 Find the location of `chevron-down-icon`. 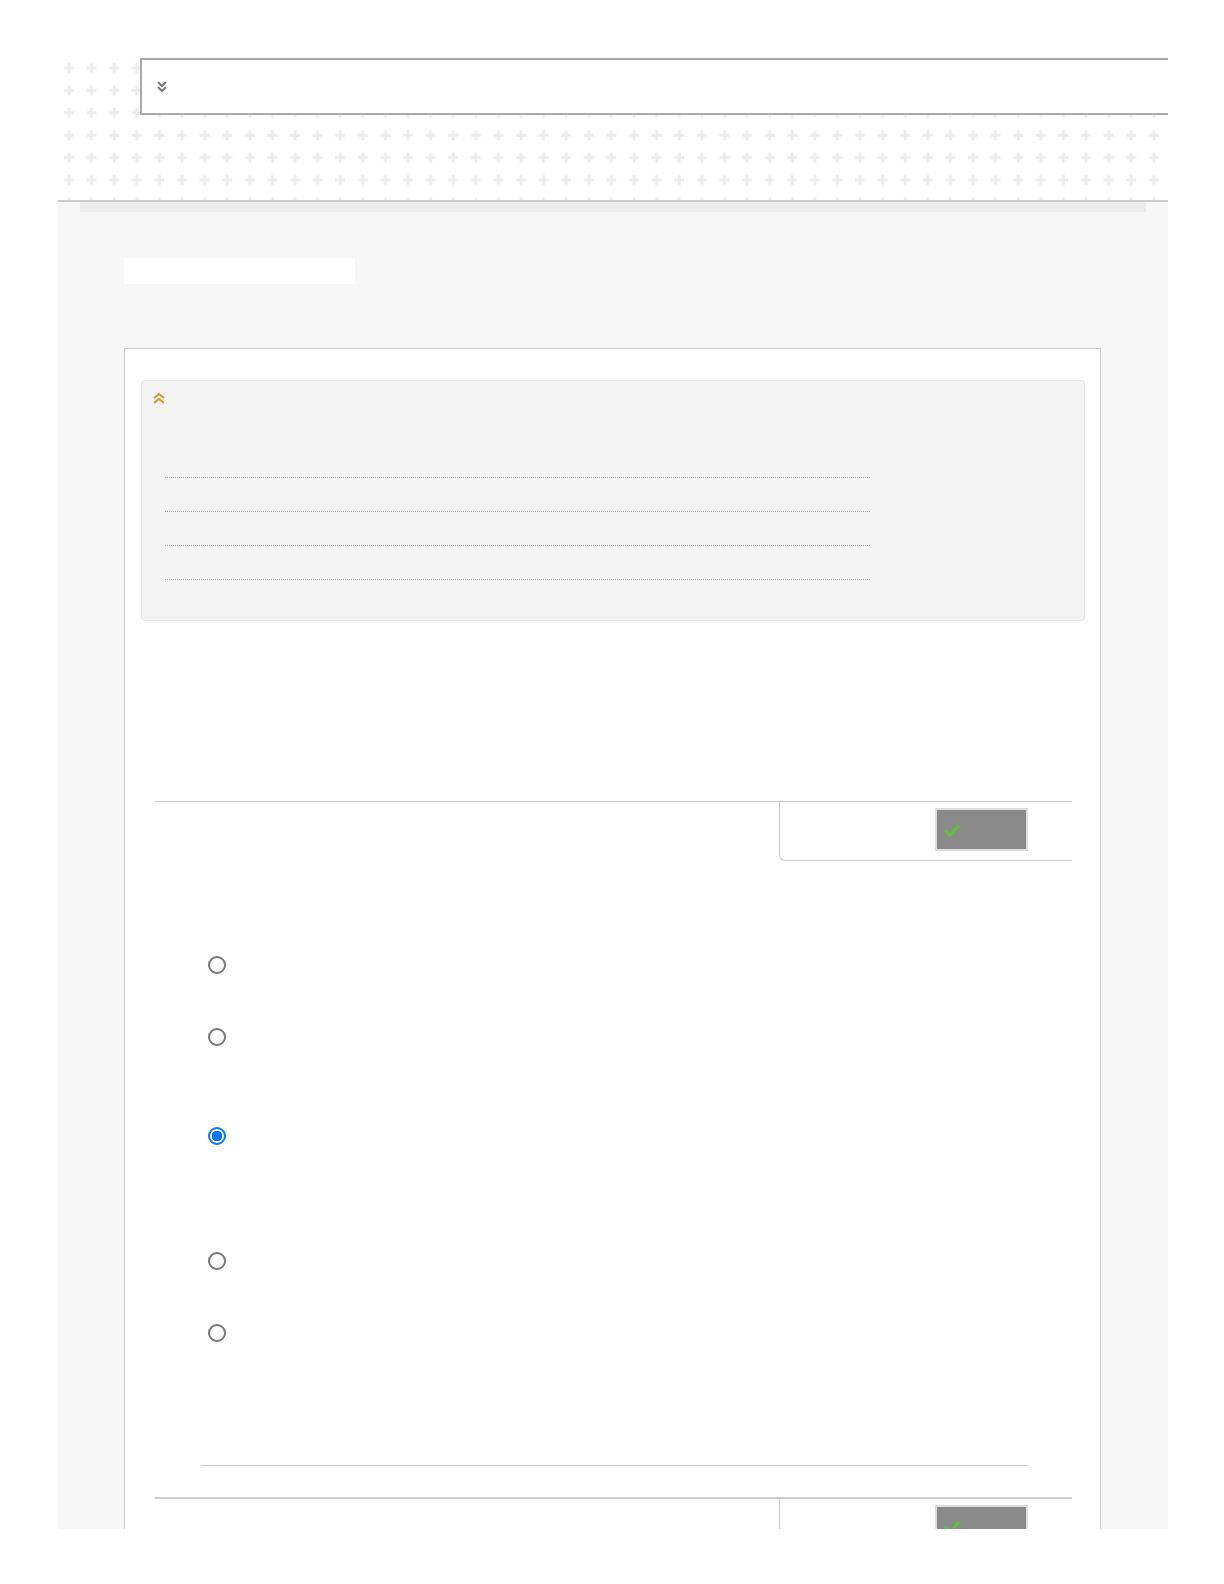

chevron-down-icon is located at coordinates (162, 86).